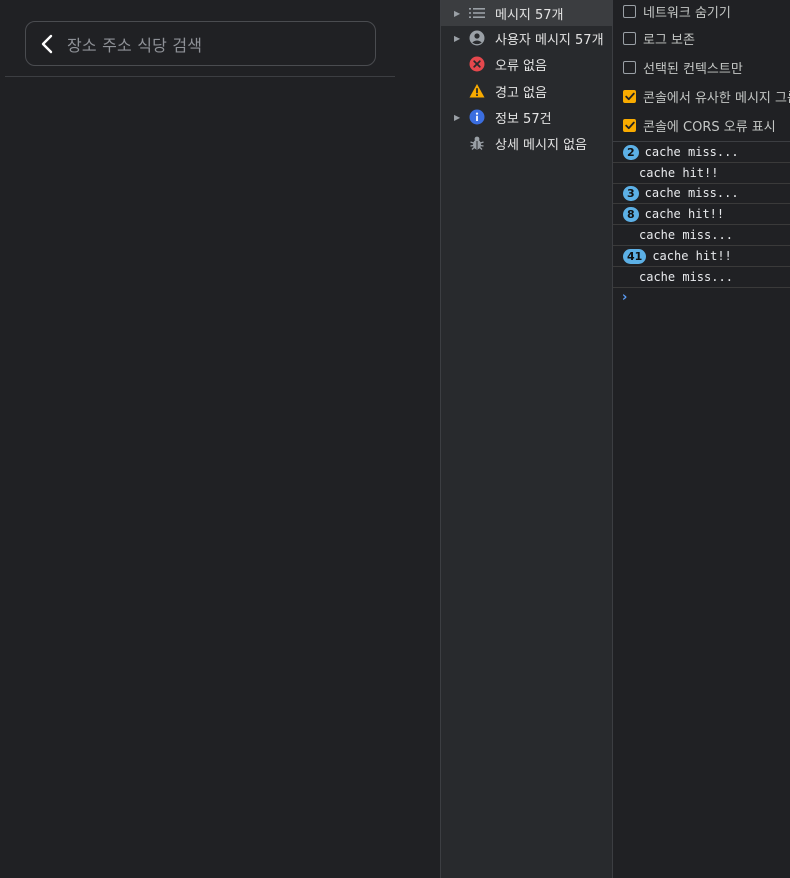 Image resolution: width=790 pixels, height=878 pixels. I want to click on info-icon, so click(477, 117).